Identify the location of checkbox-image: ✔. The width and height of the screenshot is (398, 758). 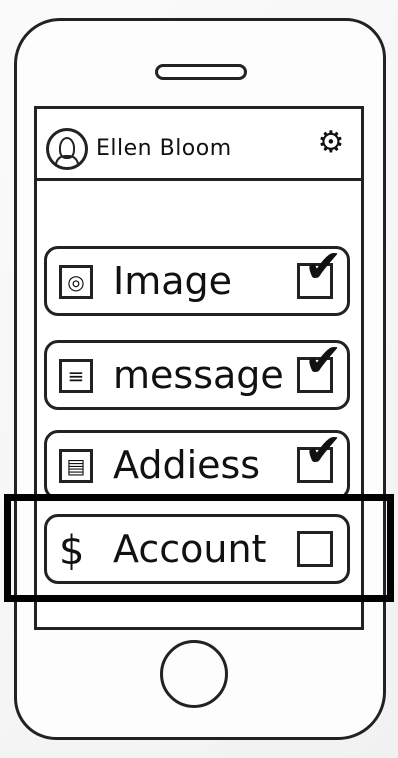
(320, 269).